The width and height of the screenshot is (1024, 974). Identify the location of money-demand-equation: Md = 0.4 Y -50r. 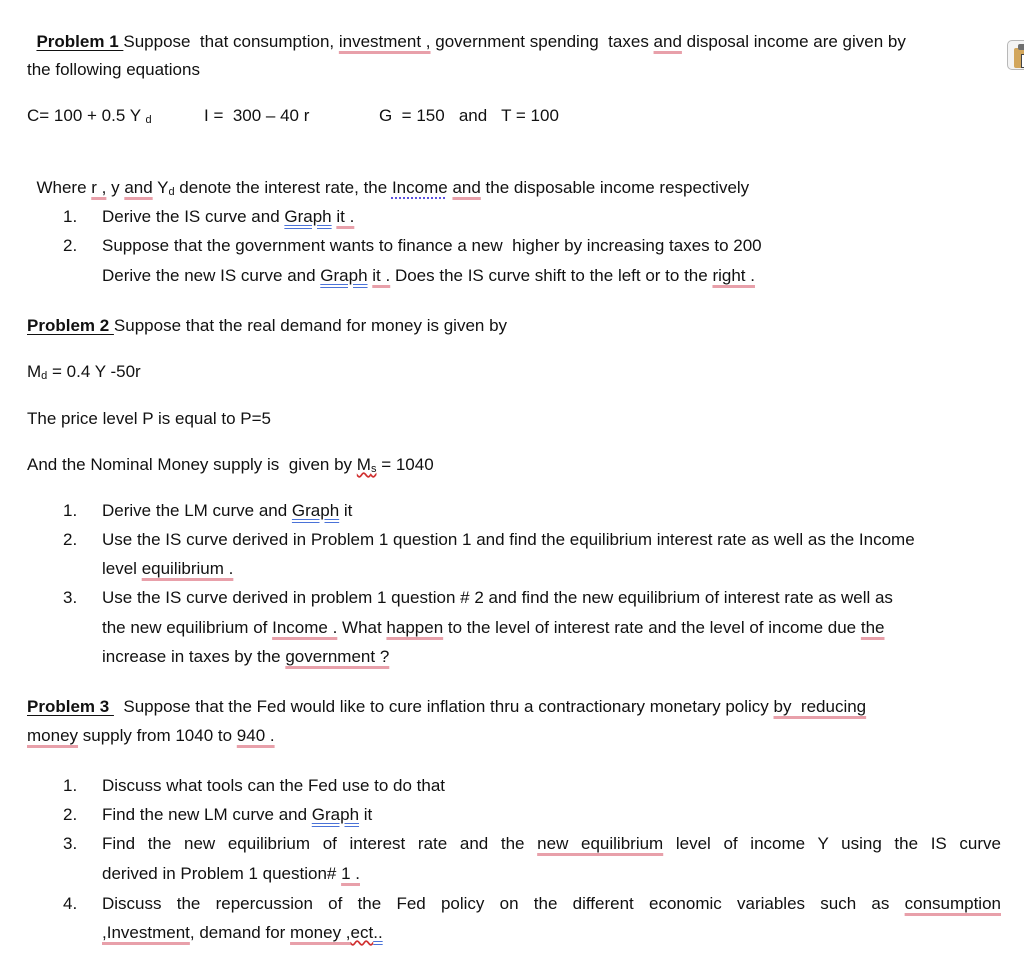
(84, 374).